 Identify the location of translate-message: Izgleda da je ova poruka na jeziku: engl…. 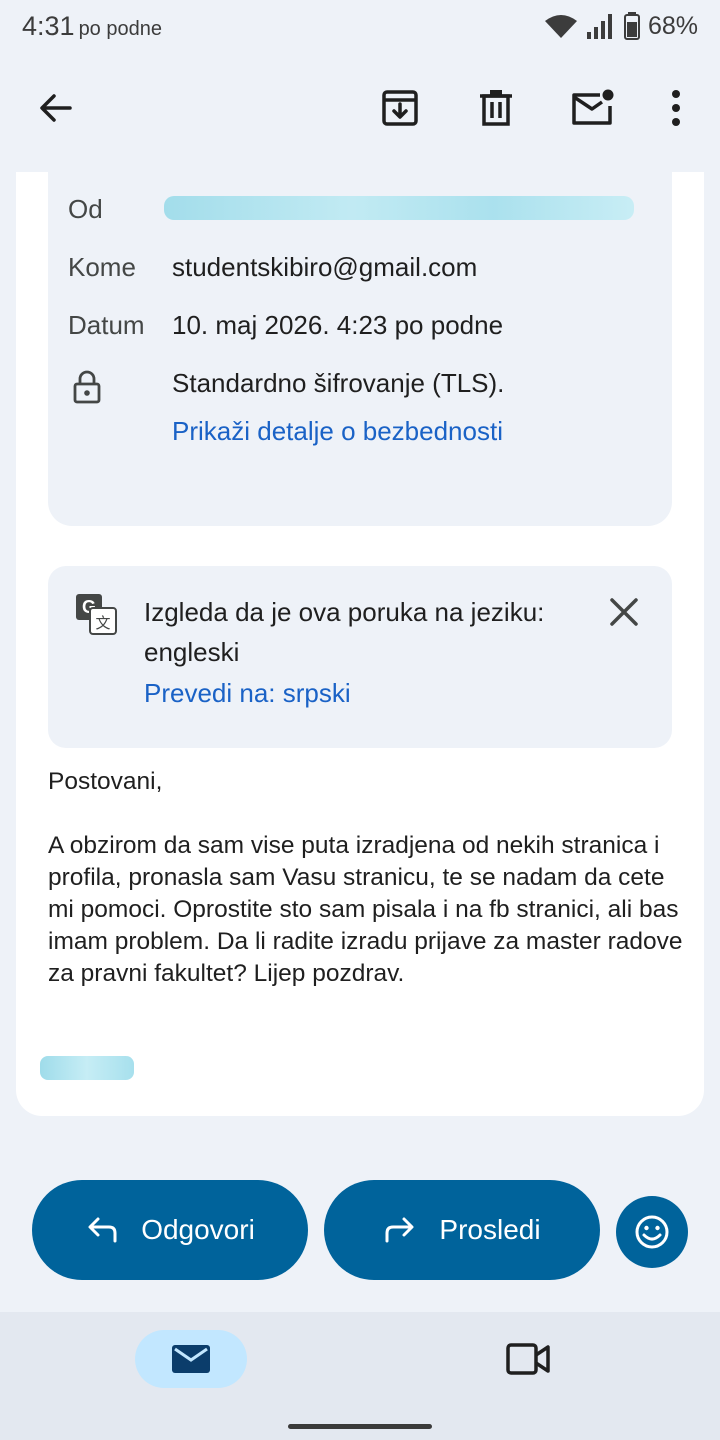
(344, 632).